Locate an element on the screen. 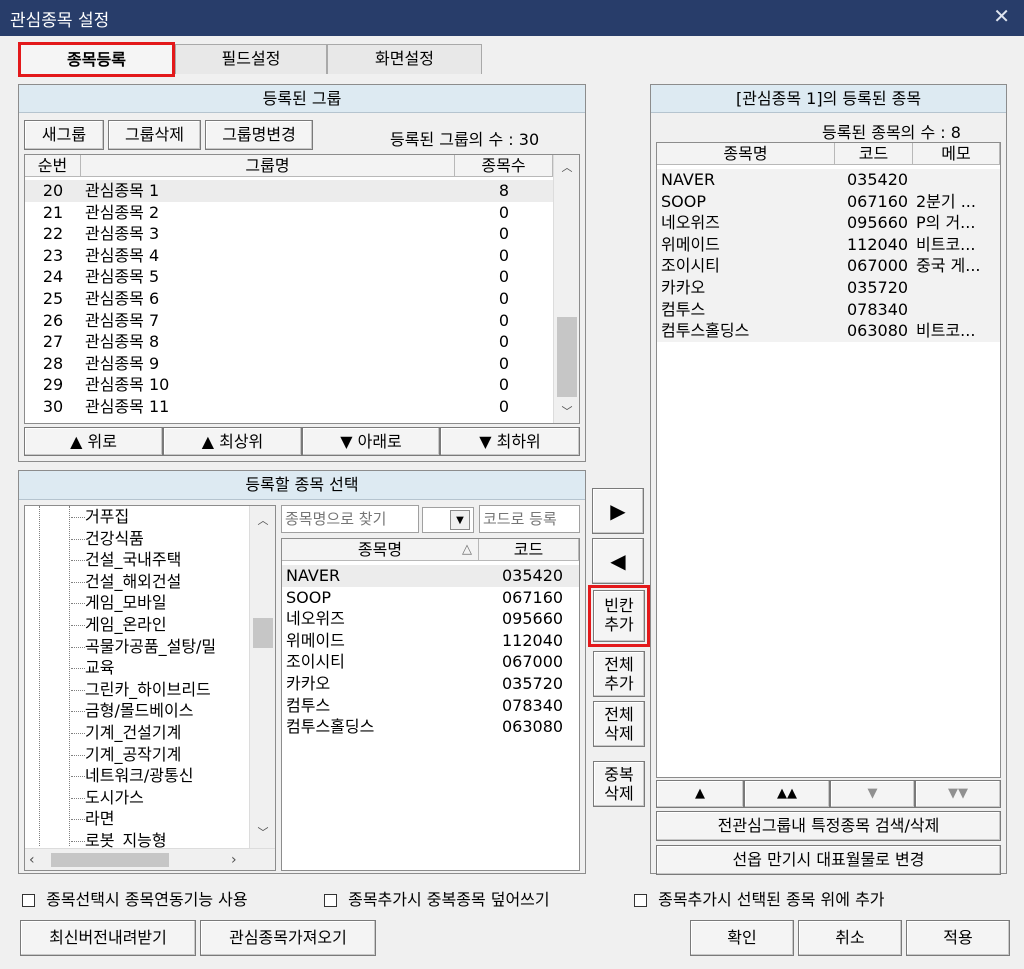 This screenshot has height=969, width=1024. insert-above-checkbox is located at coordinates (640, 900).